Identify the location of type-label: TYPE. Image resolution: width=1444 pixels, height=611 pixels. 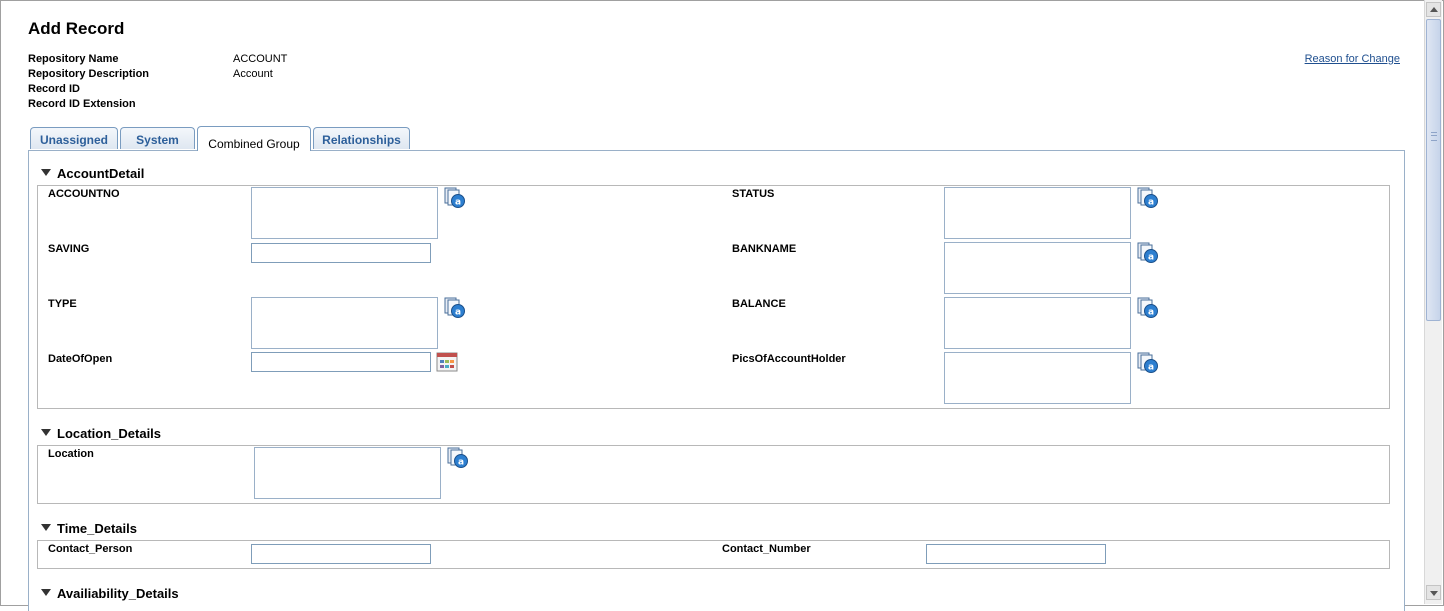
(62, 304).